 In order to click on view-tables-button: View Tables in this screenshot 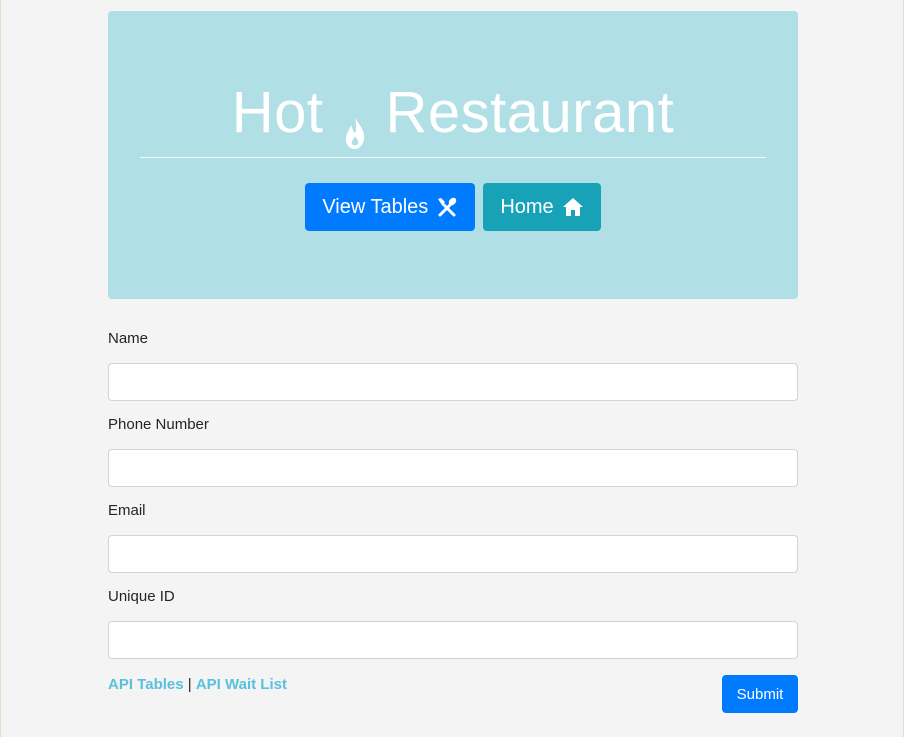, I will do `click(390, 207)`.